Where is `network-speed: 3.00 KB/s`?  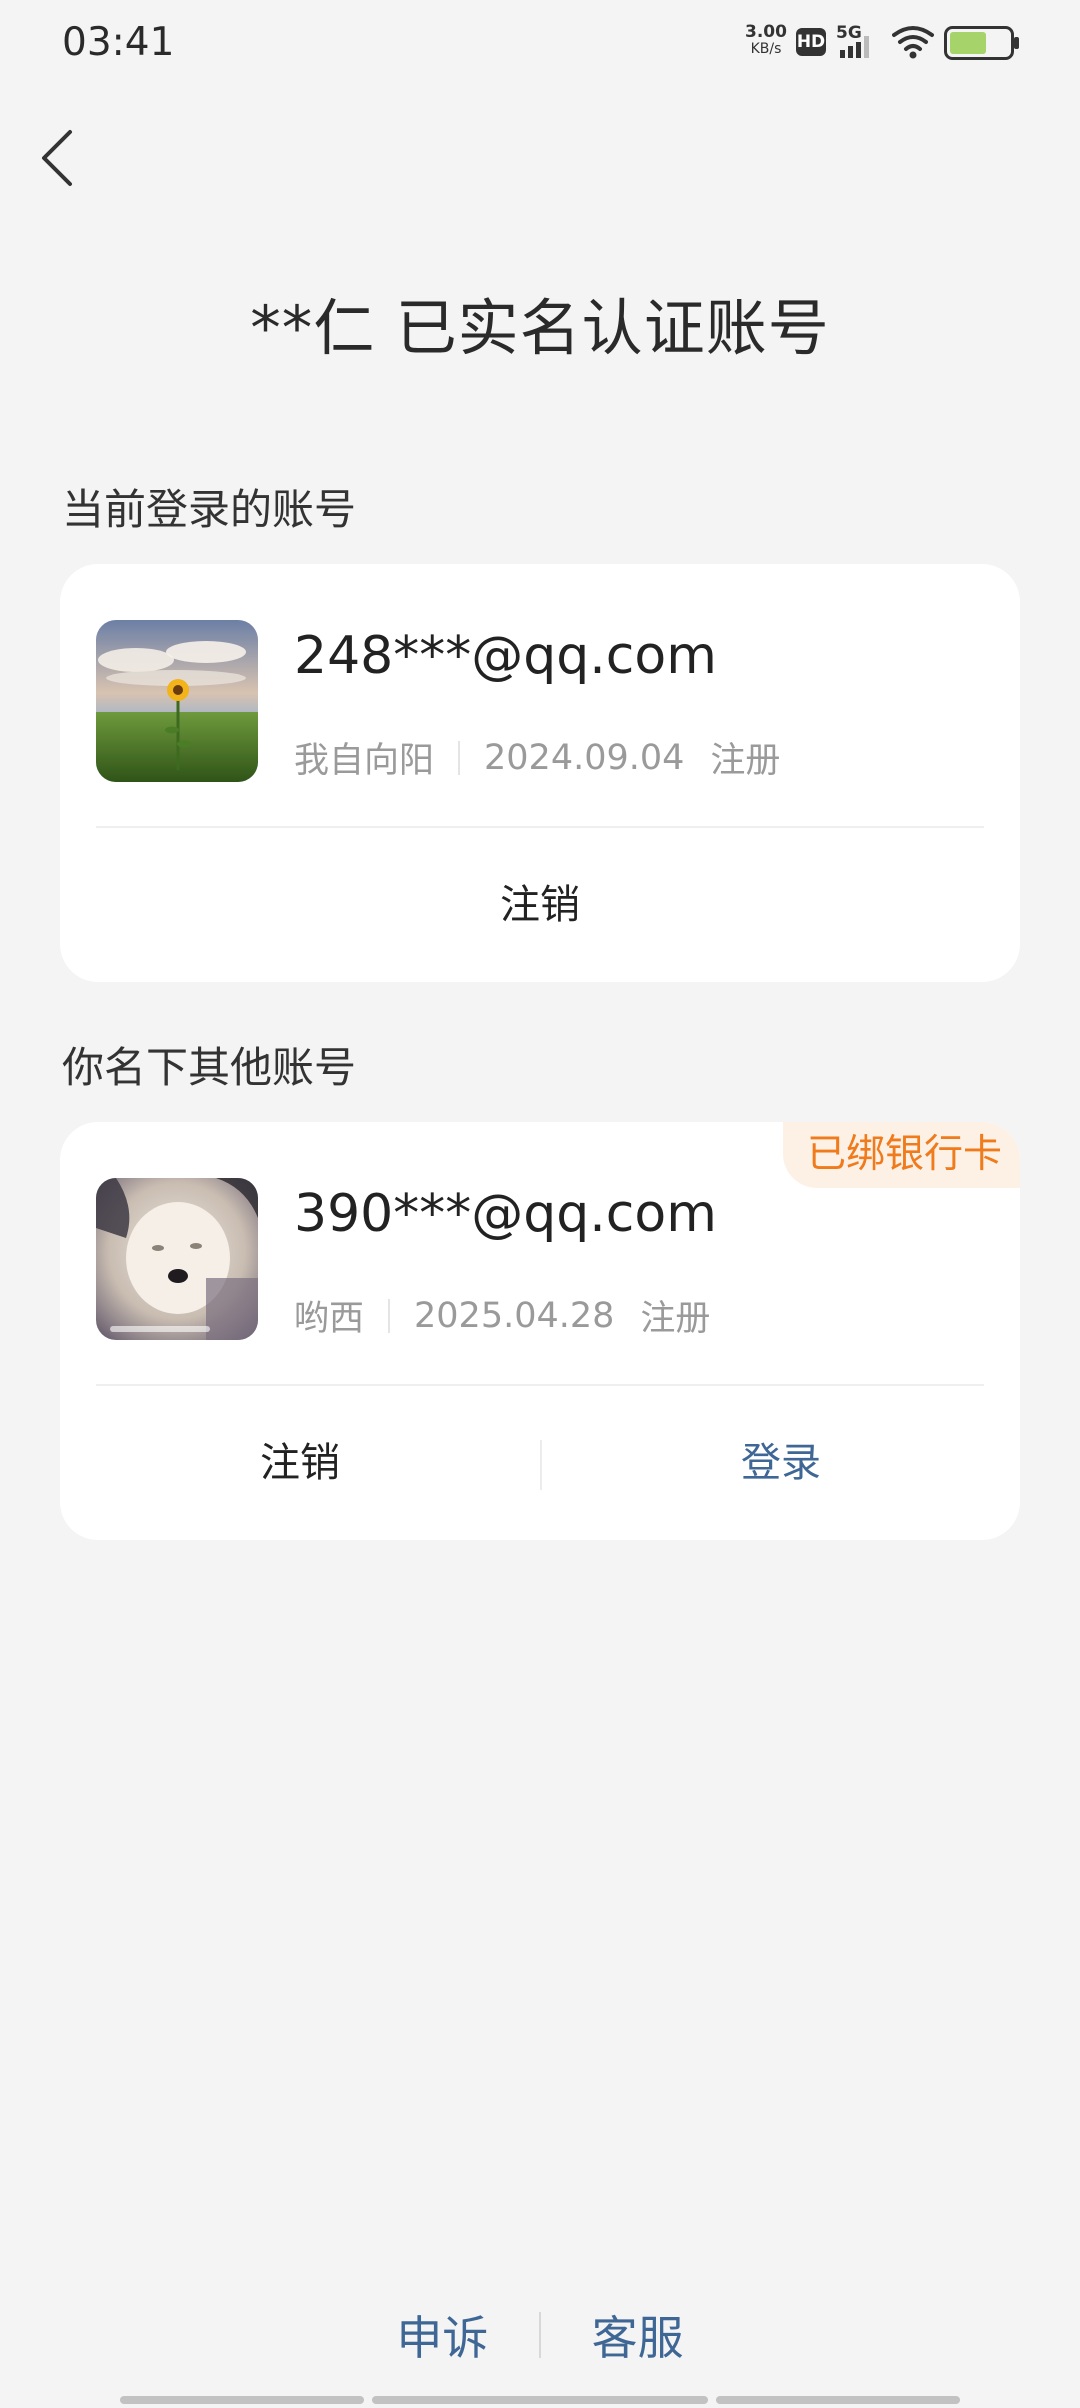
network-speed: 3.00 KB/s is located at coordinates (766, 41).